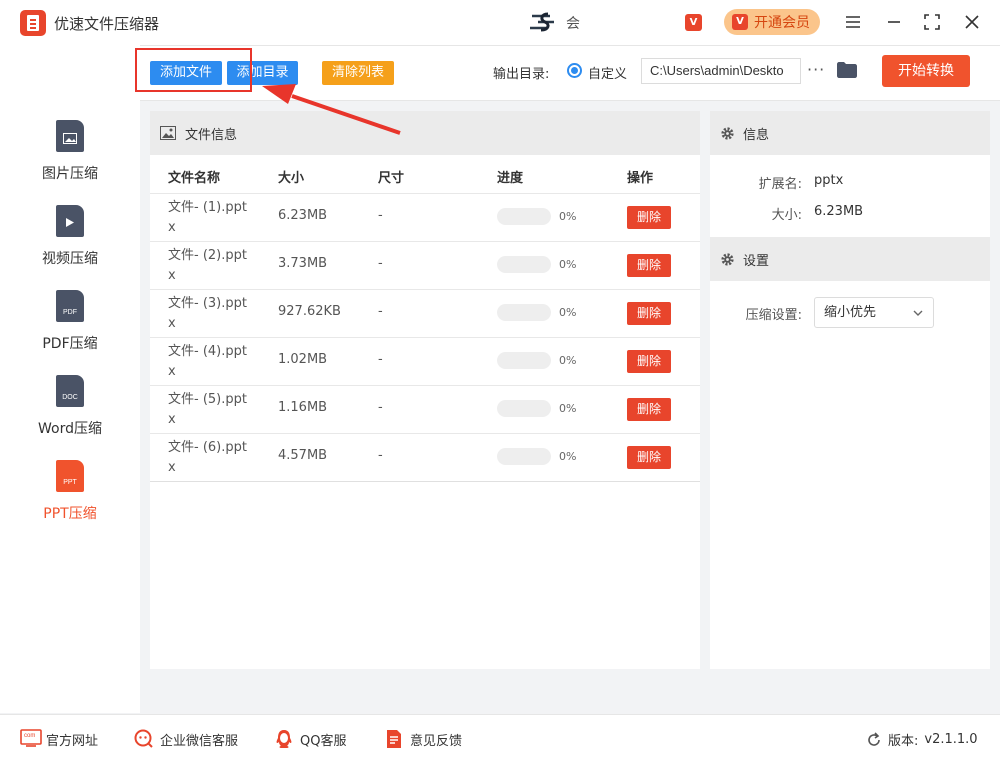  Describe the element at coordinates (853, 22) in the screenshot. I see `menu-icon` at that location.